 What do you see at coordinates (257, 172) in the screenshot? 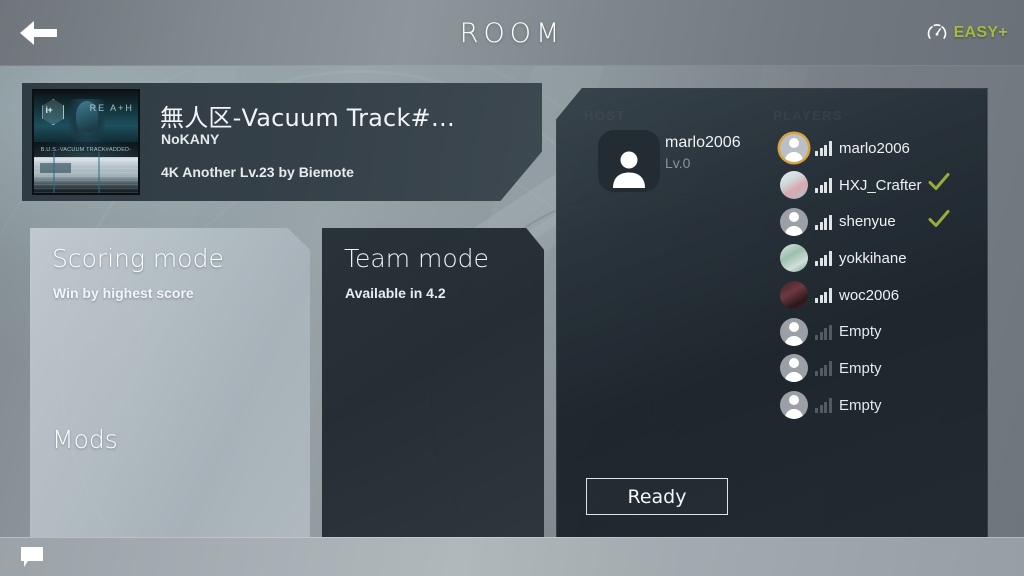
I see `song-chart-info: 4K Another Lv.23 by Biemote` at bounding box center [257, 172].